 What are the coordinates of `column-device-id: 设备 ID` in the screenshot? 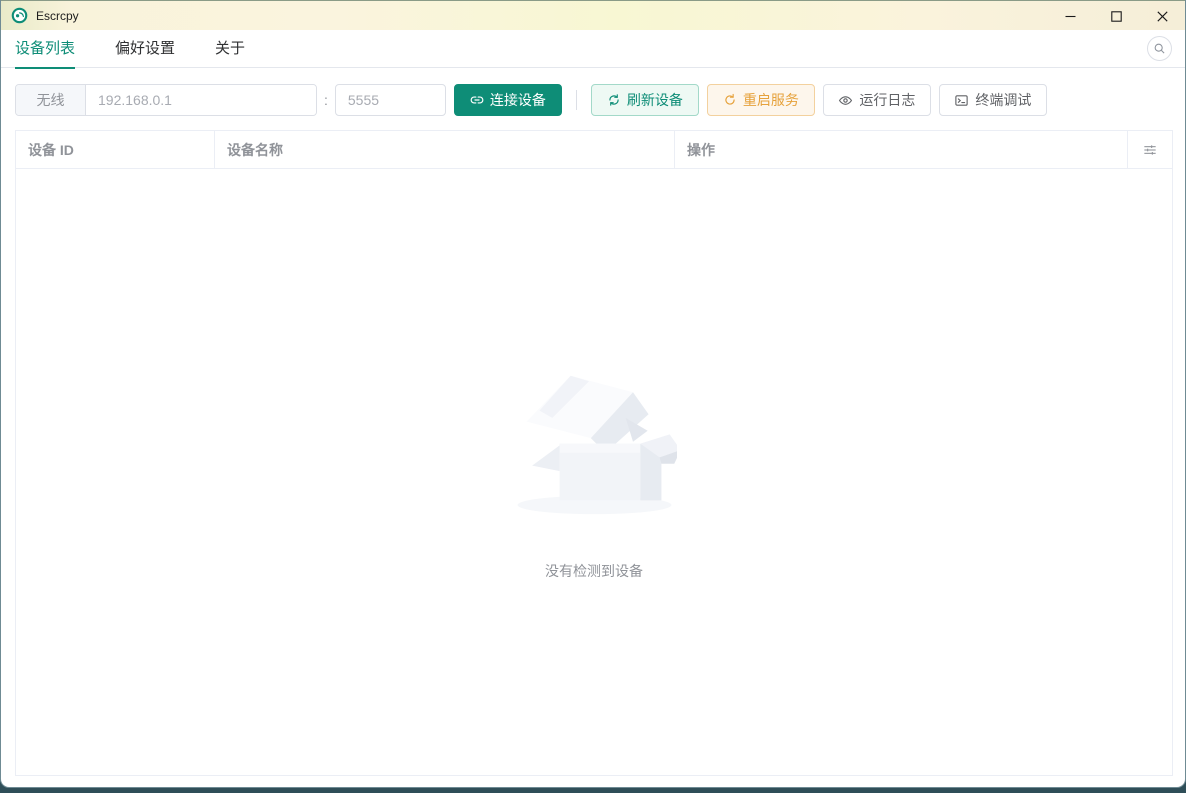 It's located at (115, 149).